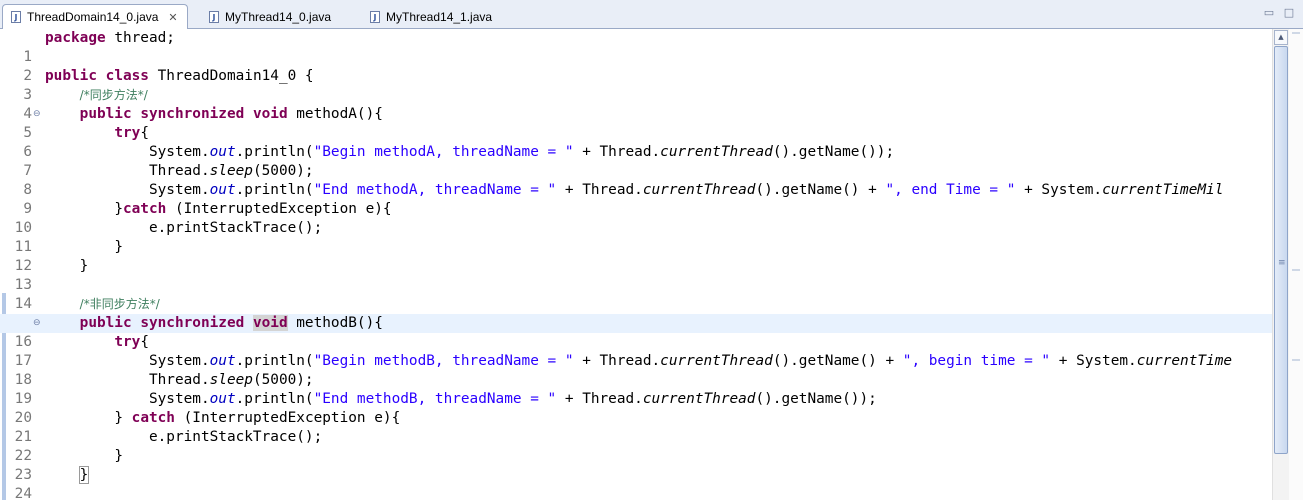 This screenshot has width=1303, height=500. I want to click on overview-ruler, so click(1296, 264).